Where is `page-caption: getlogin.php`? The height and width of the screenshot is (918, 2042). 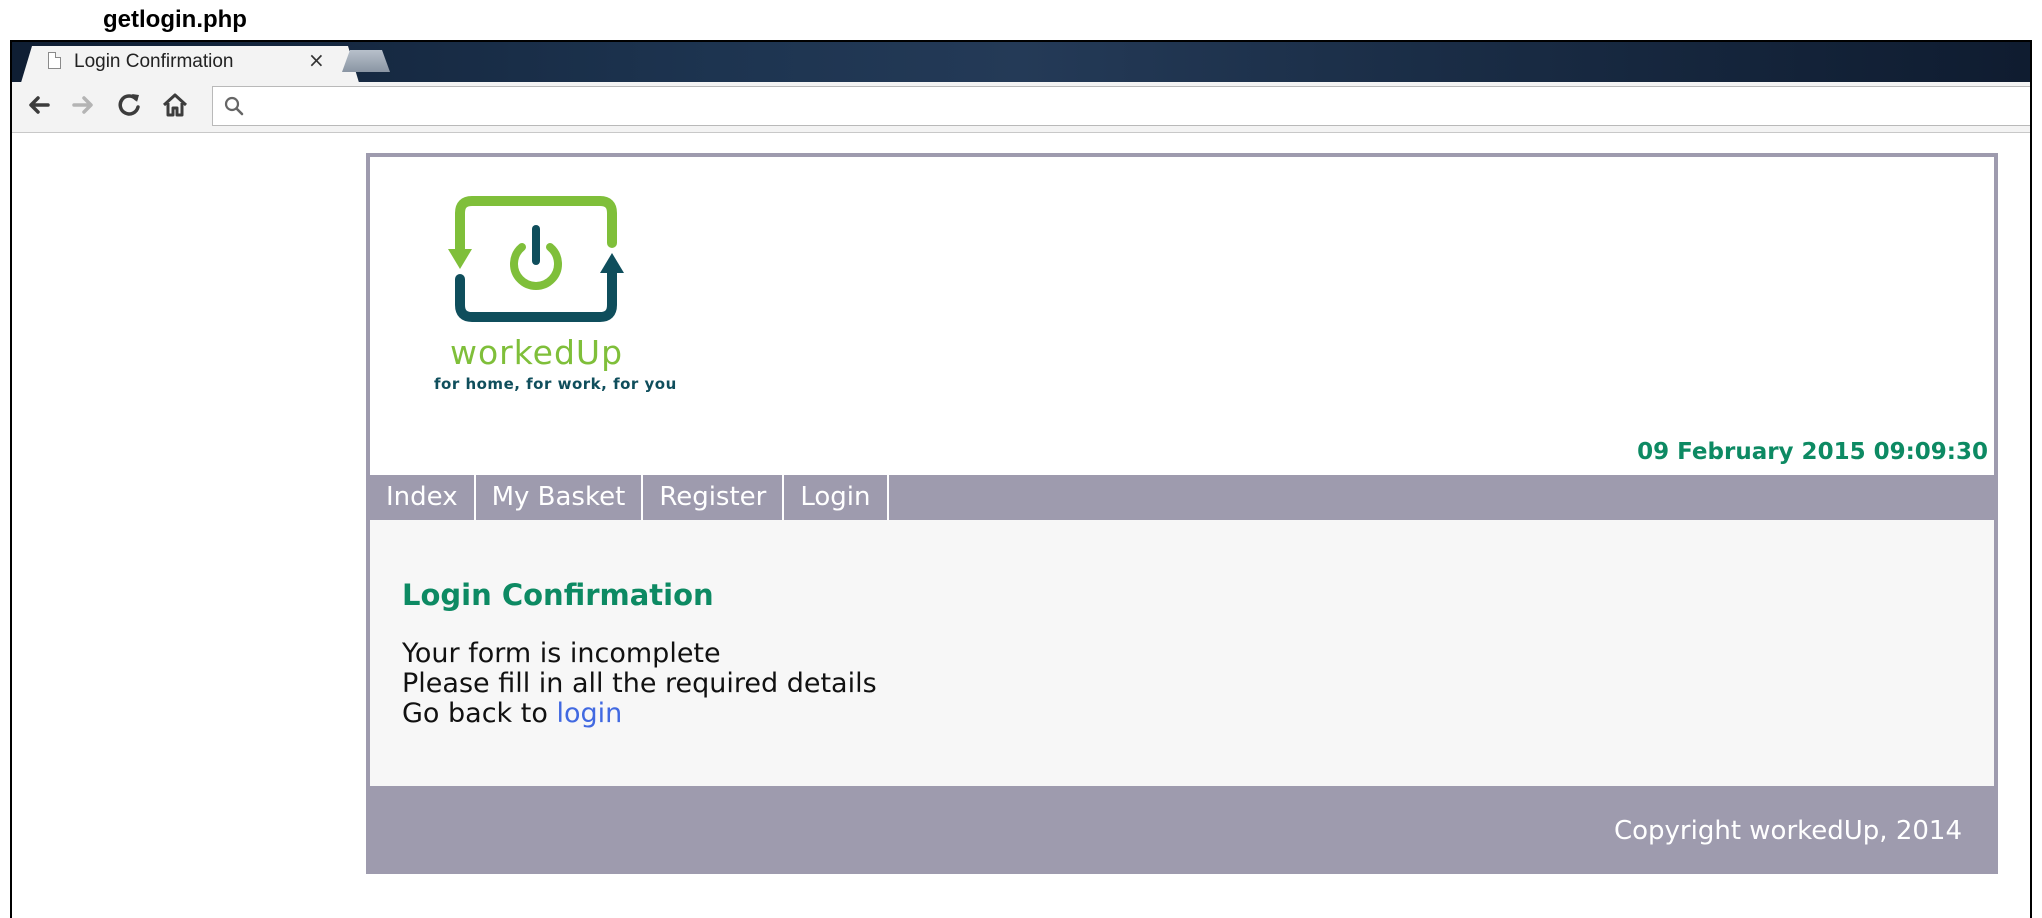 page-caption: getlogin.php is located at coordinates (175, 19).